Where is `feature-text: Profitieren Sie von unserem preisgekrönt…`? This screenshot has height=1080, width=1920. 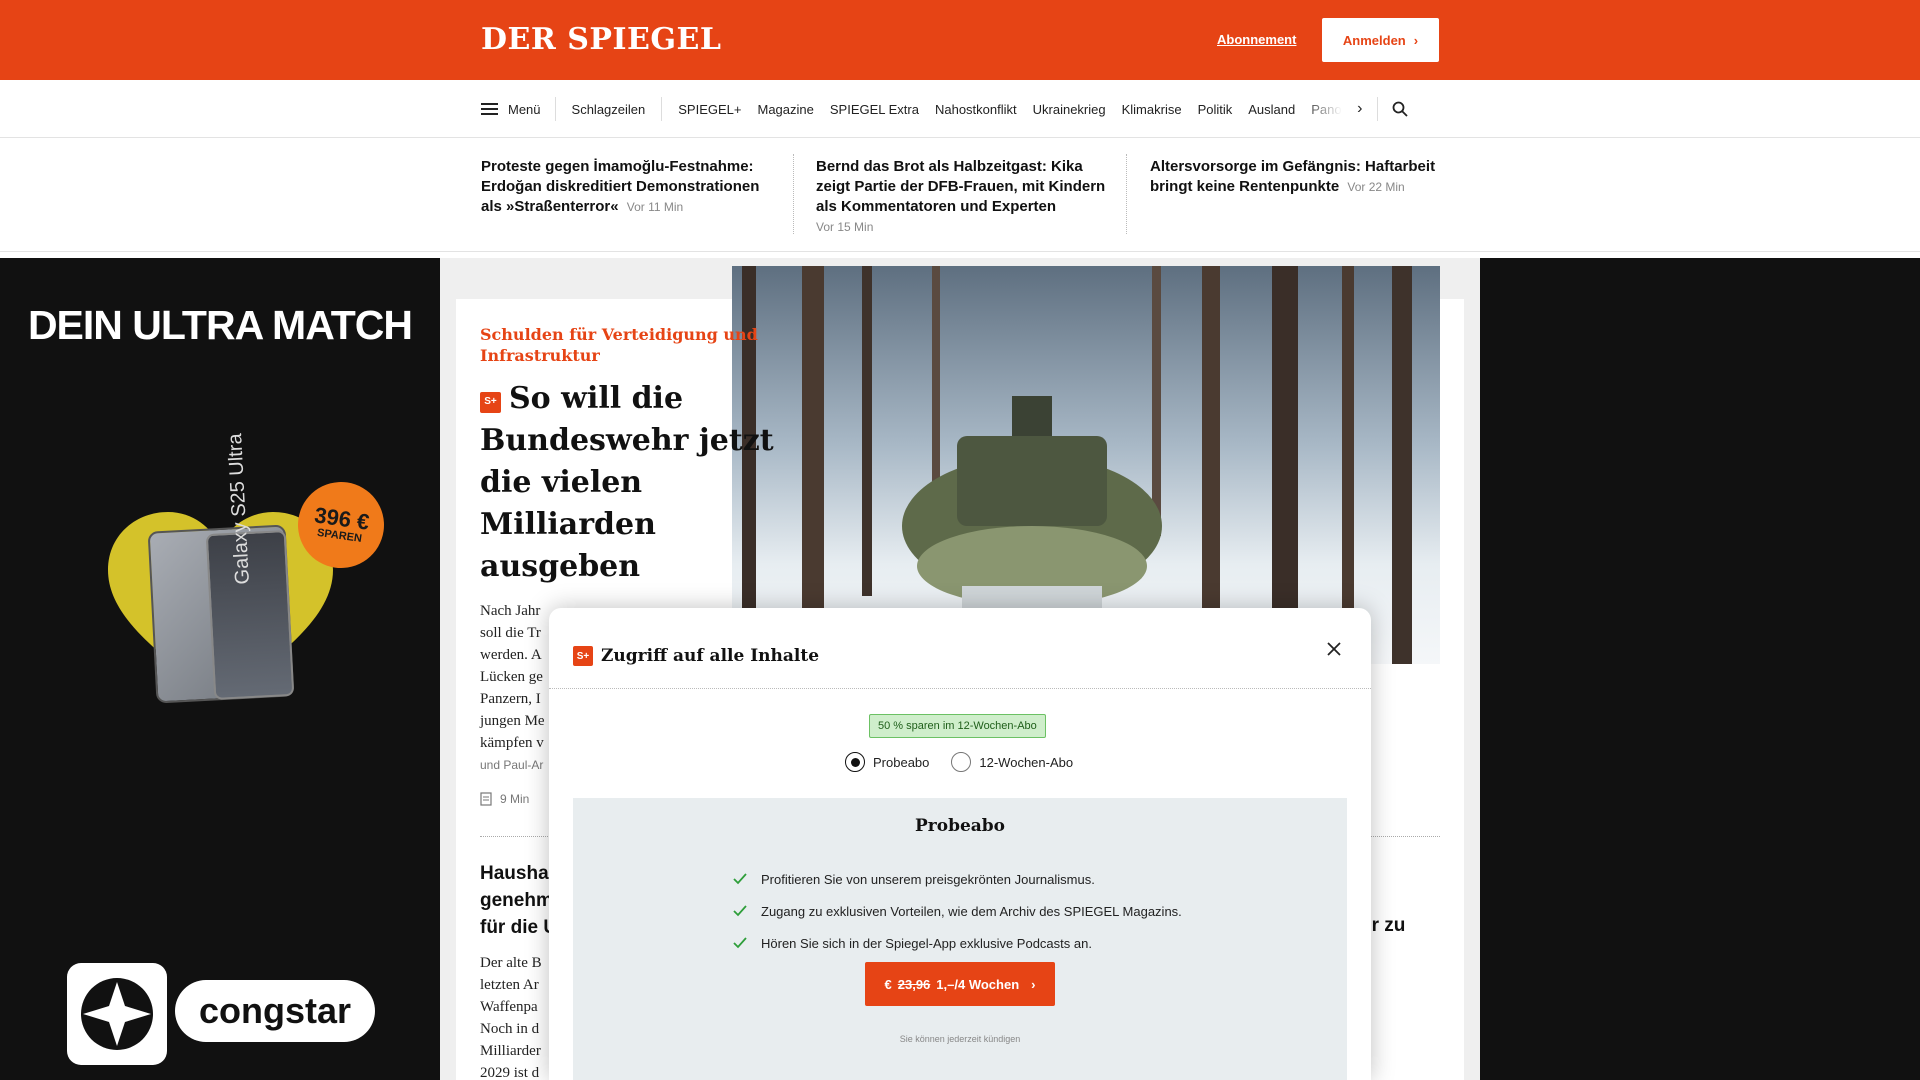 feature-text: Profitieren Sie von unserem preisgekrönt… is located at coordinates (928, 879).